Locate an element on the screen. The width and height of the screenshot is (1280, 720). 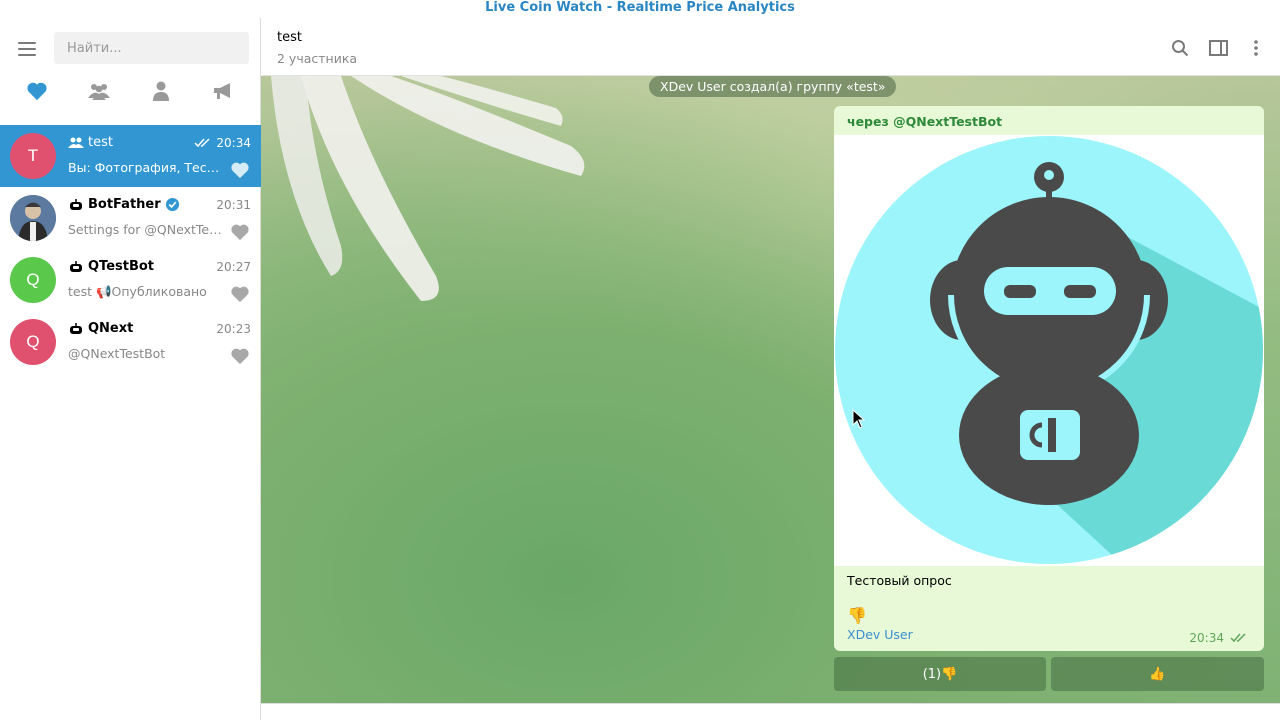
mouse-cursor-icon is located at coordinates (859, 419).